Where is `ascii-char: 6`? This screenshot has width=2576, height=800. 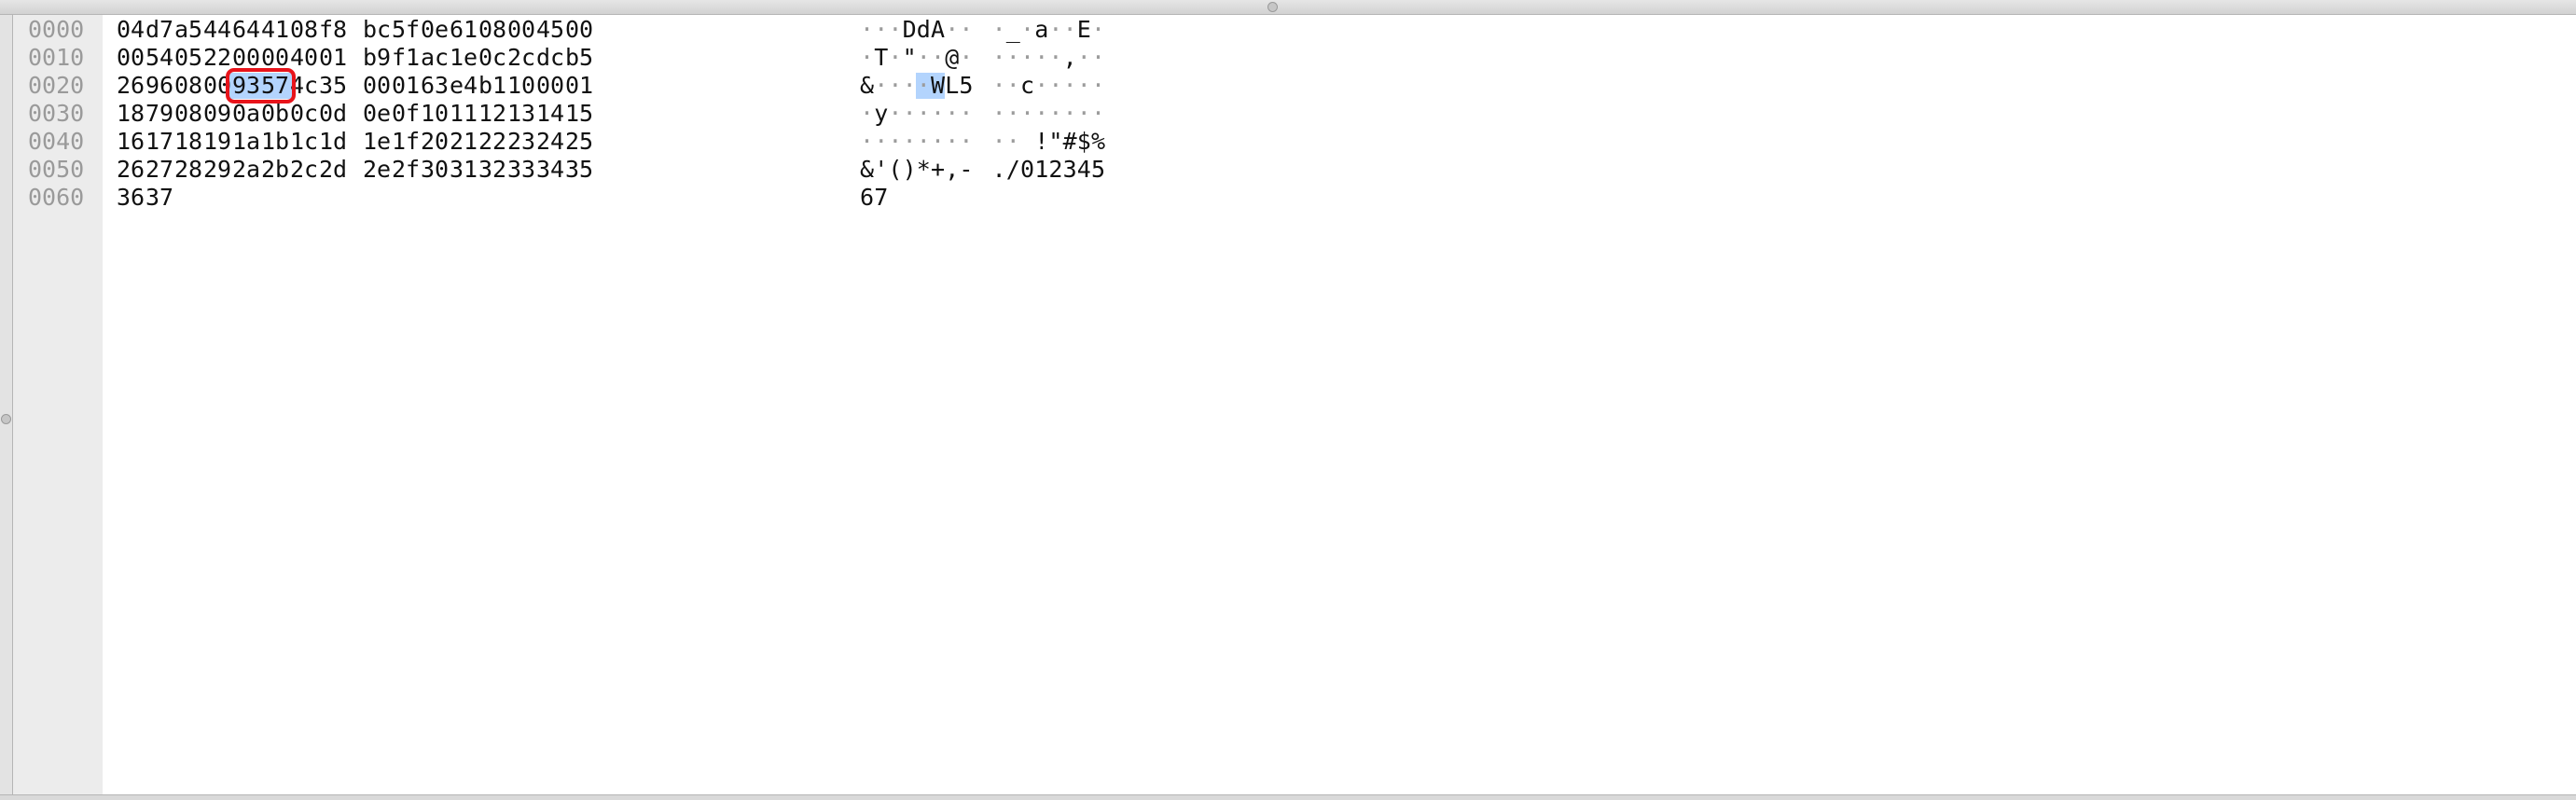
ascii-char: 6 is located at coordinates (867, 198).